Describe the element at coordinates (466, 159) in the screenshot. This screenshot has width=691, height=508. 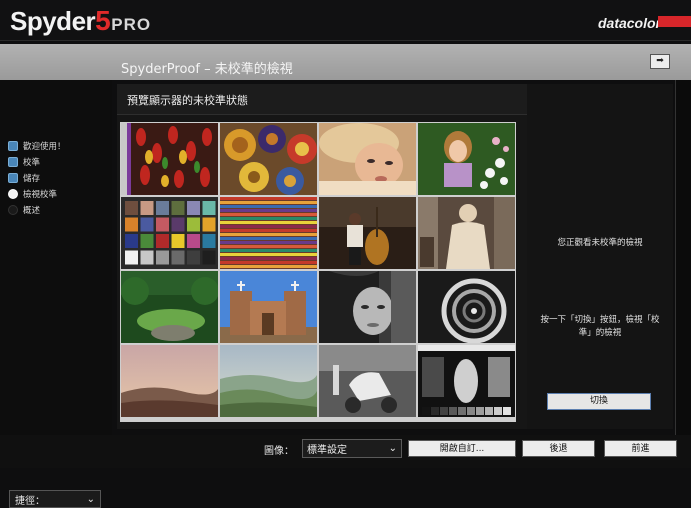
I see `photo-girl-in-flowers` at that location.